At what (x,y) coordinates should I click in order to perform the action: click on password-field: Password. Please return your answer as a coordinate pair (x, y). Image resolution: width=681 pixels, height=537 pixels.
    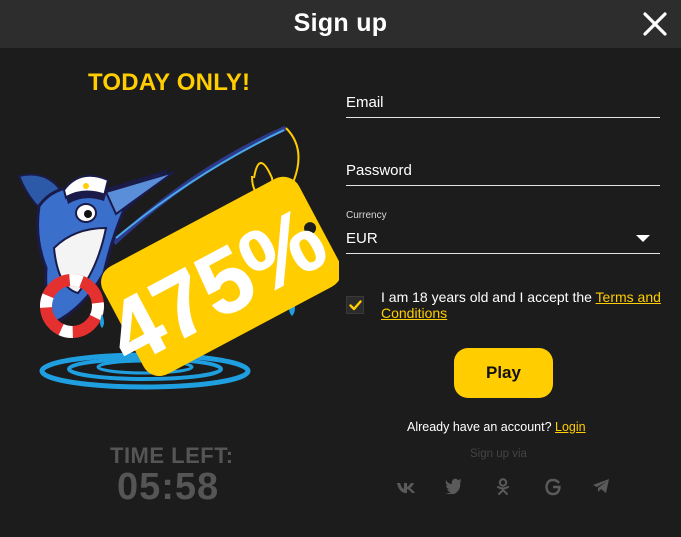
    Looking at the image, I should click on (503, 174).